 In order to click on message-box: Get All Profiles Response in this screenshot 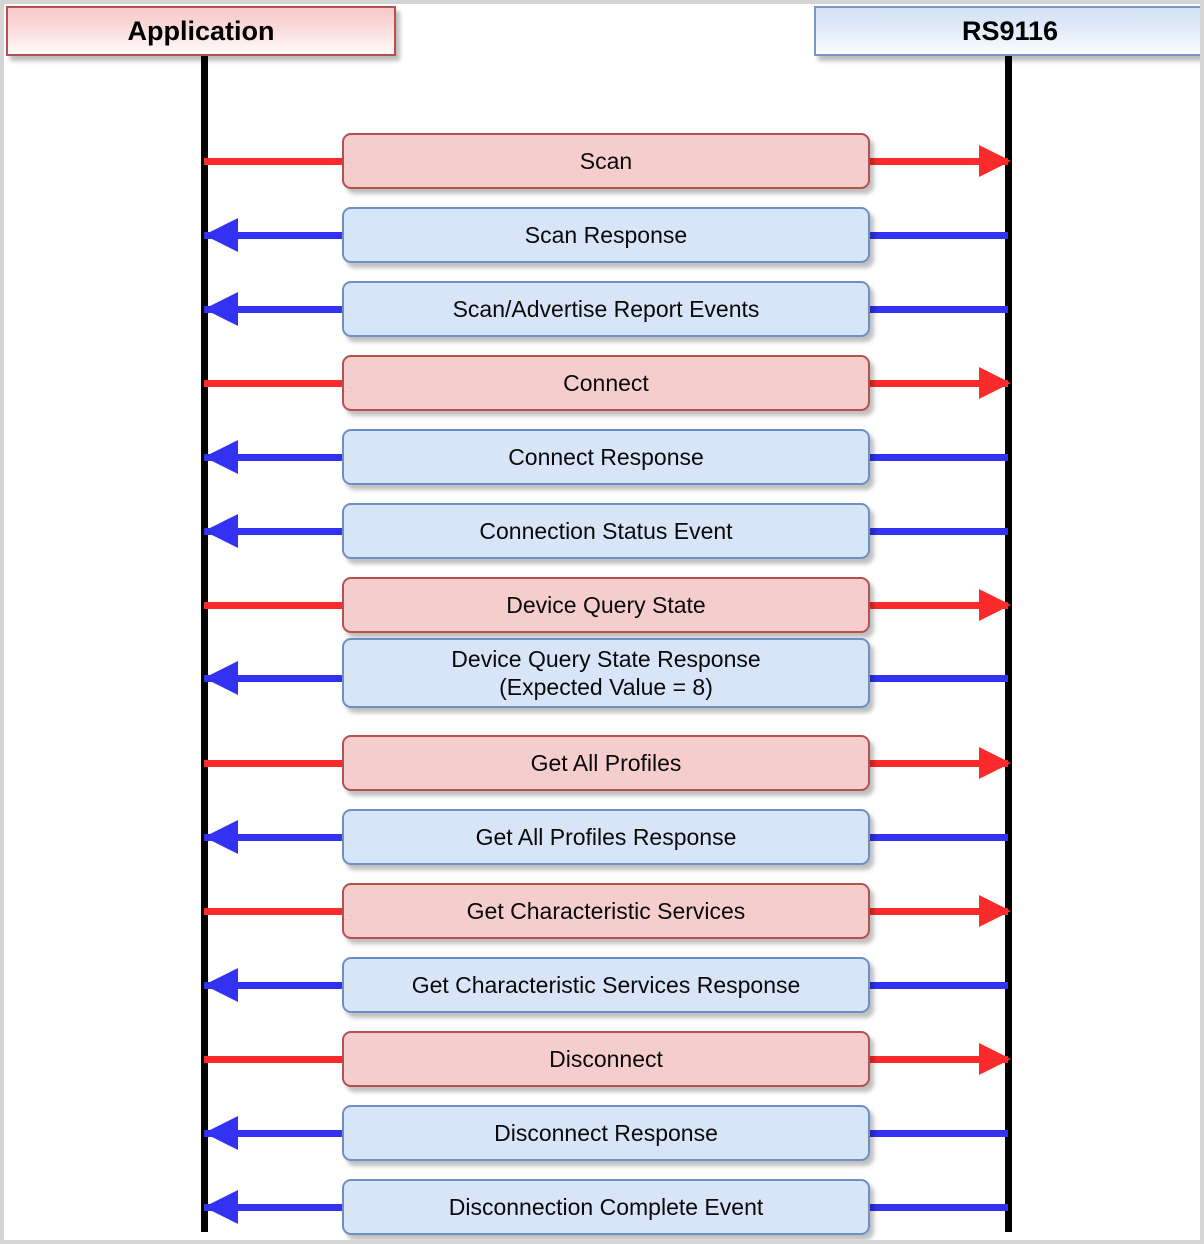, I will do `click(606, 837)`.